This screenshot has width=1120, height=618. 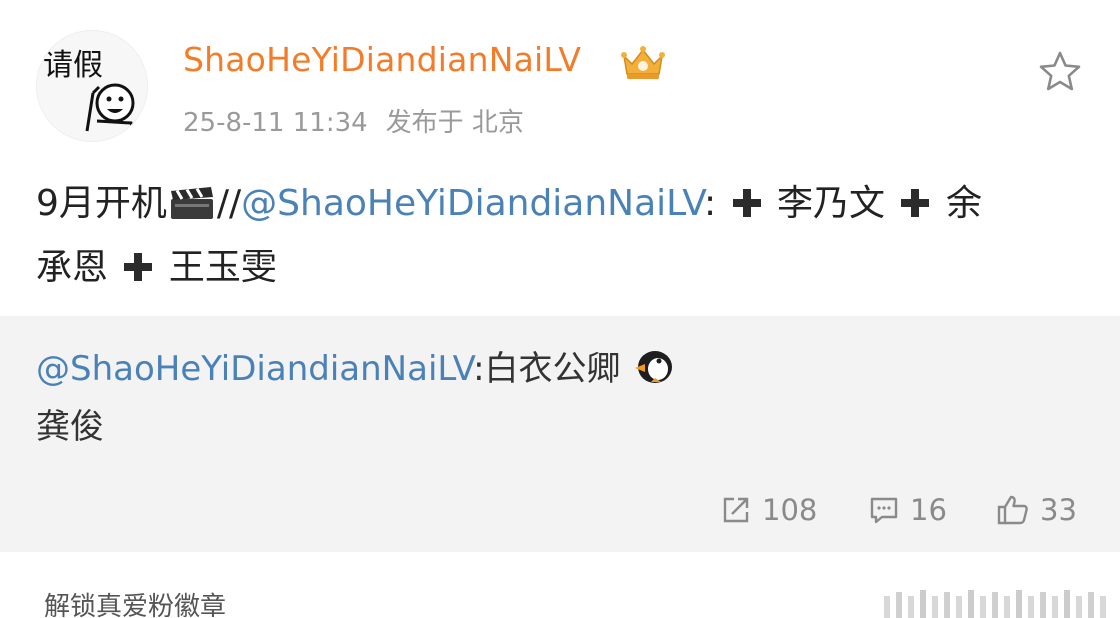 What do you see at coordinates (382, 59) in the screenshot?
I see `username: ShaoHeYiDiandianNaiLV` at bounding box center [382, 59].